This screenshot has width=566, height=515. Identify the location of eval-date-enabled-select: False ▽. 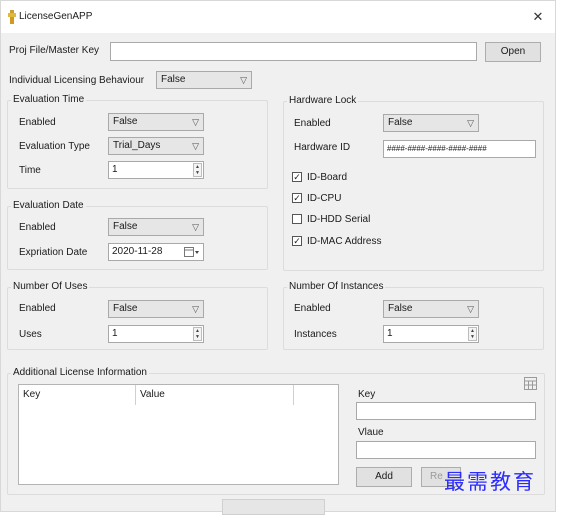
(156, 227).